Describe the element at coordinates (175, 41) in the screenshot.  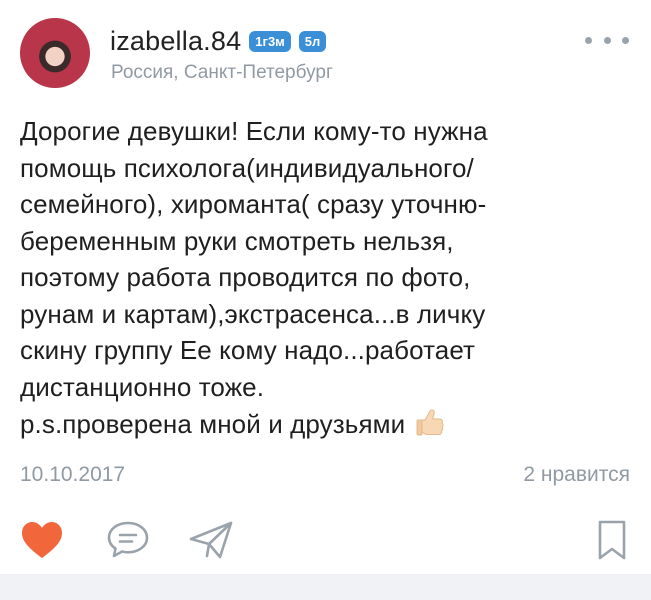
I see `username: izabella.84` at that location.